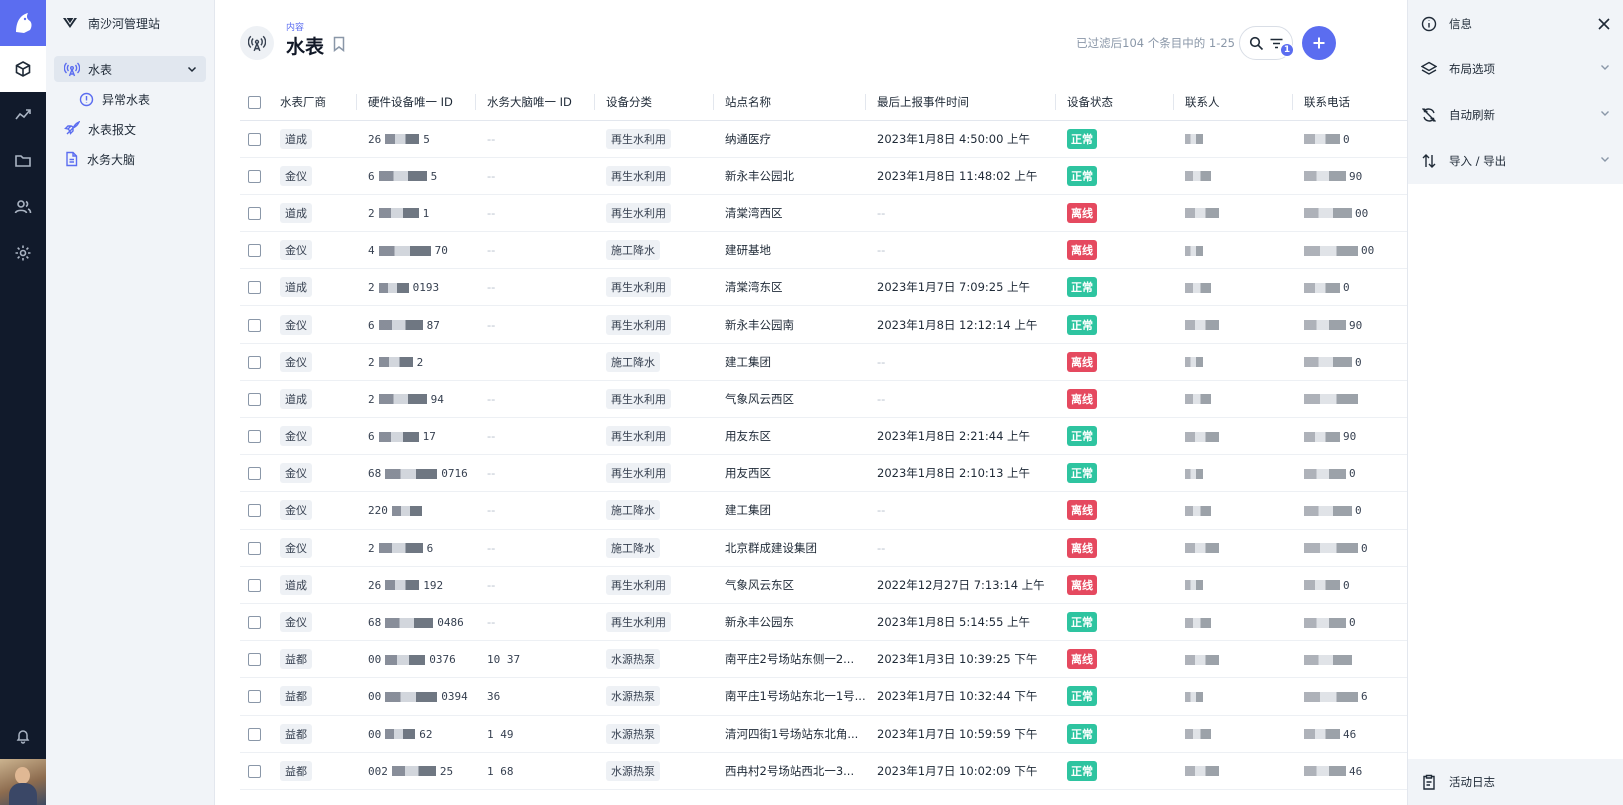 The height and width of the screenshot is (805, 1623). I want to click on panel-import-export: 导入 / 导出, so click(1515, 161).